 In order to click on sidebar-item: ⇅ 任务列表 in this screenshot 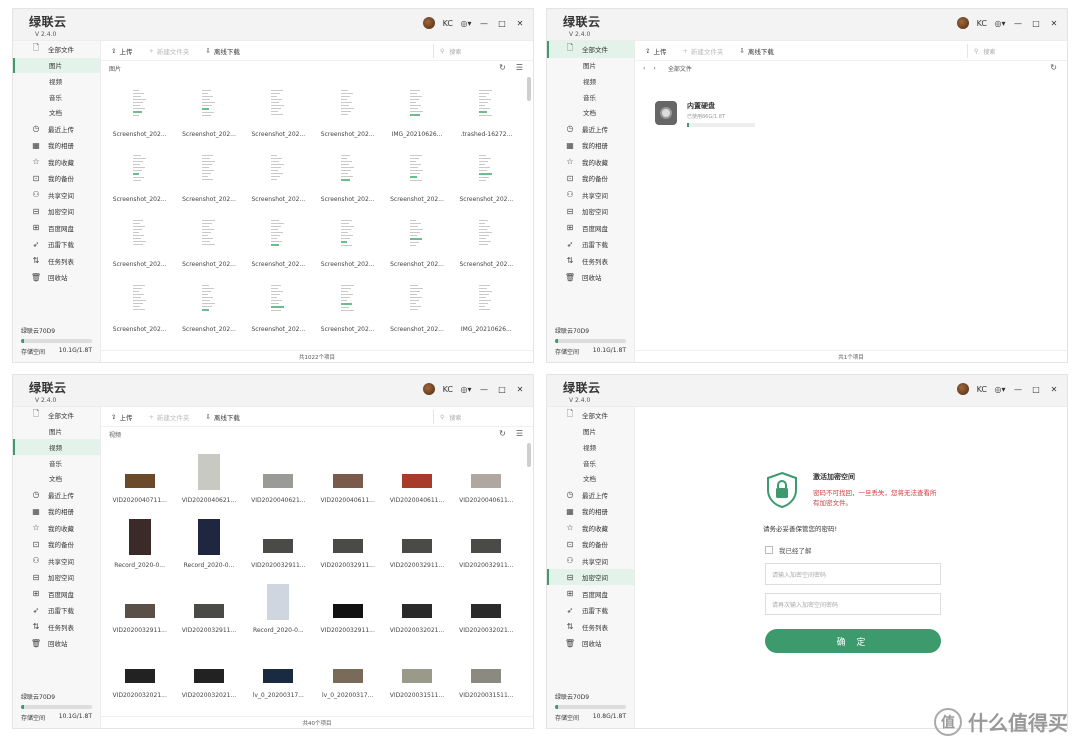, I will do `click(590, 626)`.